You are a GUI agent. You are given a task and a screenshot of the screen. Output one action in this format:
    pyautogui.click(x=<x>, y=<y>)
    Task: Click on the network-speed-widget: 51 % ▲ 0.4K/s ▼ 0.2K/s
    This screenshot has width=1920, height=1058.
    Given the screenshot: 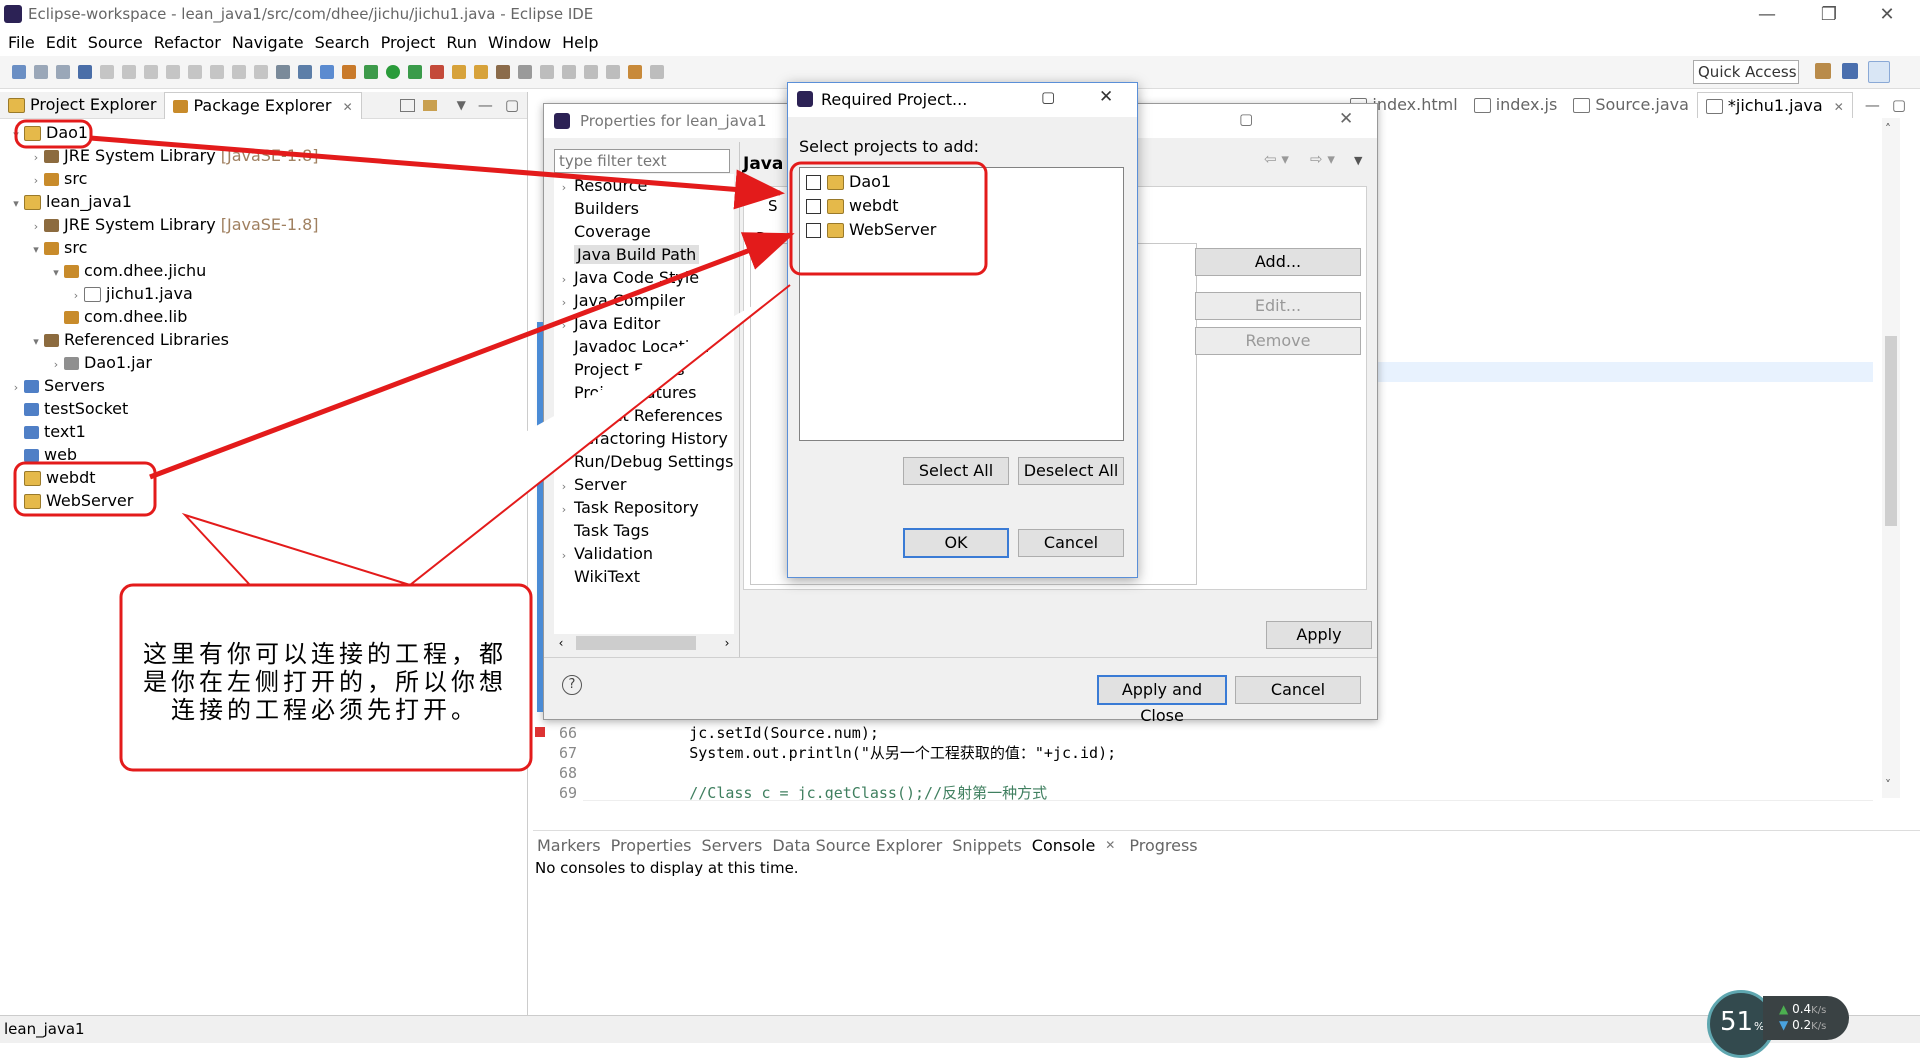 What is the action you would take?
    pyautogui.click(x=1779, y=1024)
    